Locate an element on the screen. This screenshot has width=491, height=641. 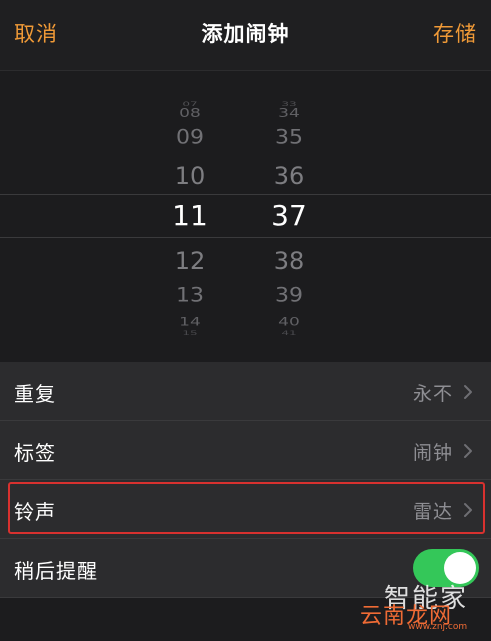
minute-option: 41 is located at coordinates (289, 333).